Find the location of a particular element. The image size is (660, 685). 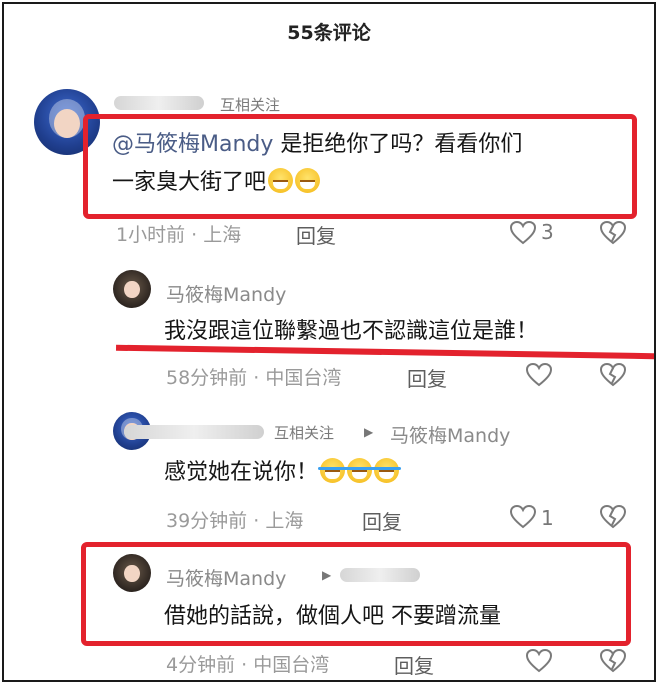

avatar is located at coordinates (132, 289).